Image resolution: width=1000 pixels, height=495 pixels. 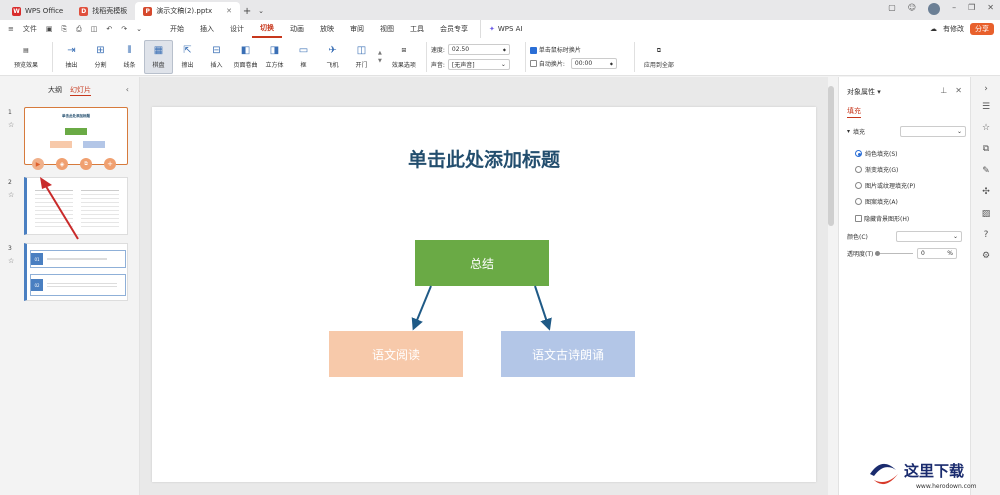 What do you see at coordinates (882, 218) in the screenshot?
I see `hide-background-checkbox: 隐藏背景图形(H)` at bounding box center [882, 218].